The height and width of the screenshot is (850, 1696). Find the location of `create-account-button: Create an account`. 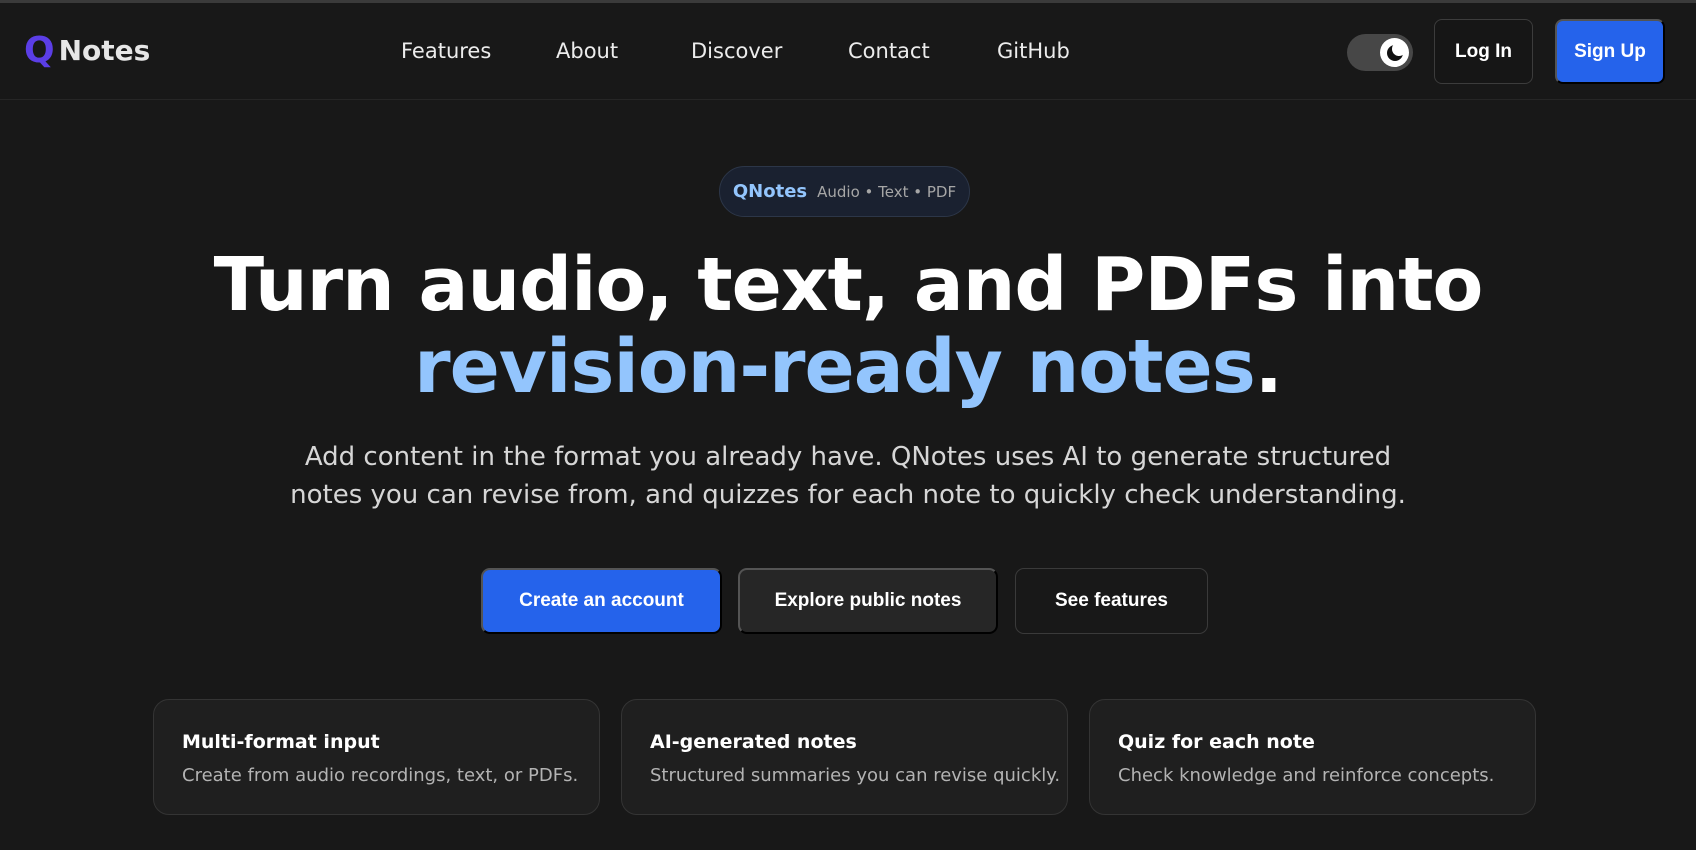

create-account-button: Create an account is located at coordinates (601, 601).